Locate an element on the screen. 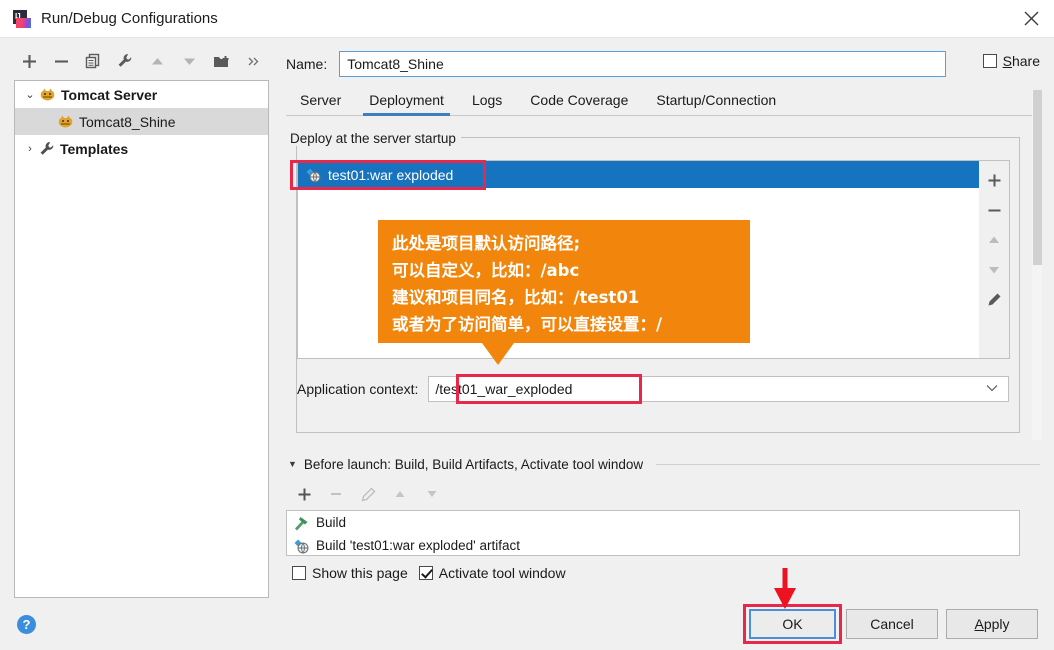 The height and width of the screenshot is (650, 1054). share-checkbox-label: Share is located at coordinates (1021, 61).